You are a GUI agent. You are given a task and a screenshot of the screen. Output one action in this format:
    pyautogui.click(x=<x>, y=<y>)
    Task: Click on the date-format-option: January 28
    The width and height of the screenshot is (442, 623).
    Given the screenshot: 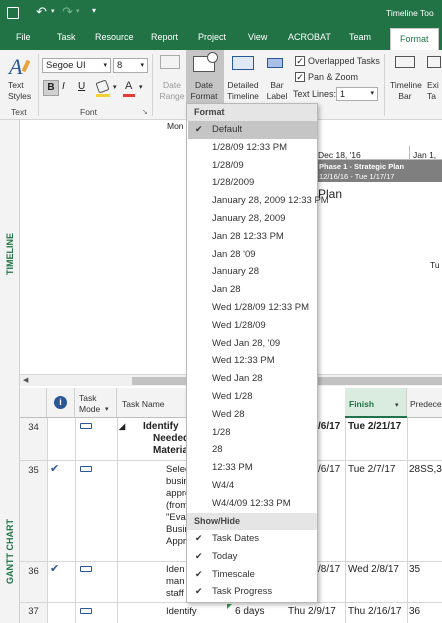 What is the action you would take?
    pyautogui.click(x=235, y=271)
    